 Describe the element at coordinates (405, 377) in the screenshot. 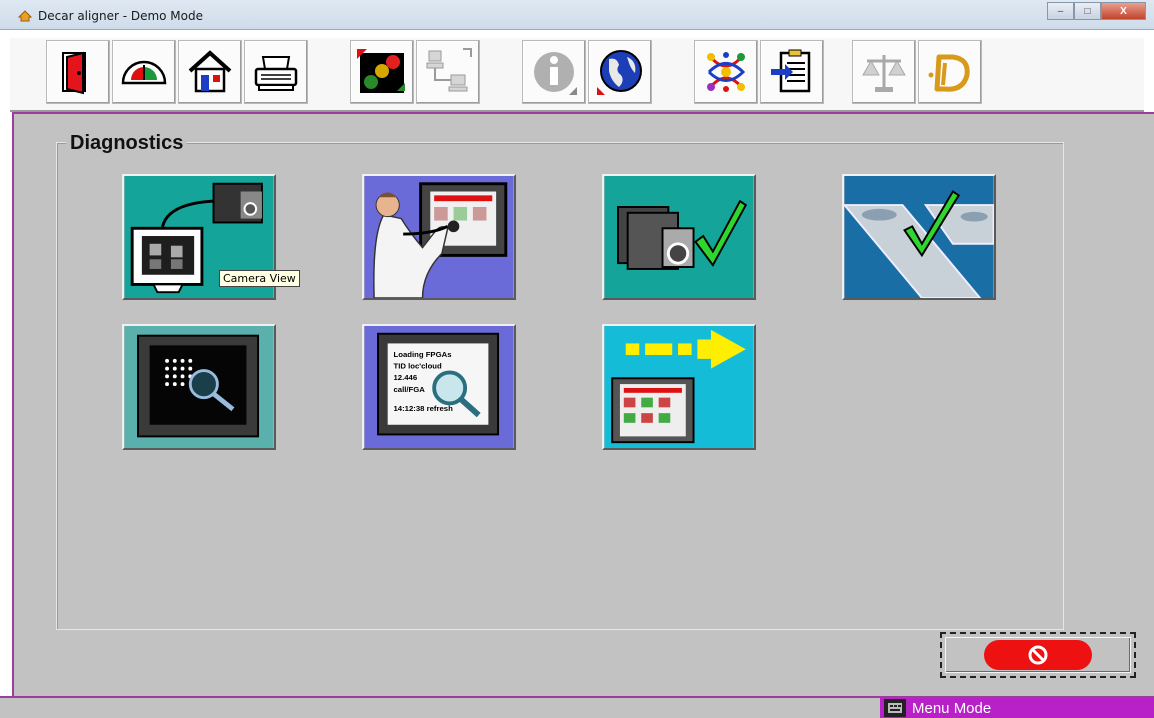

I see `screen-line-3: 12.446` at that location.